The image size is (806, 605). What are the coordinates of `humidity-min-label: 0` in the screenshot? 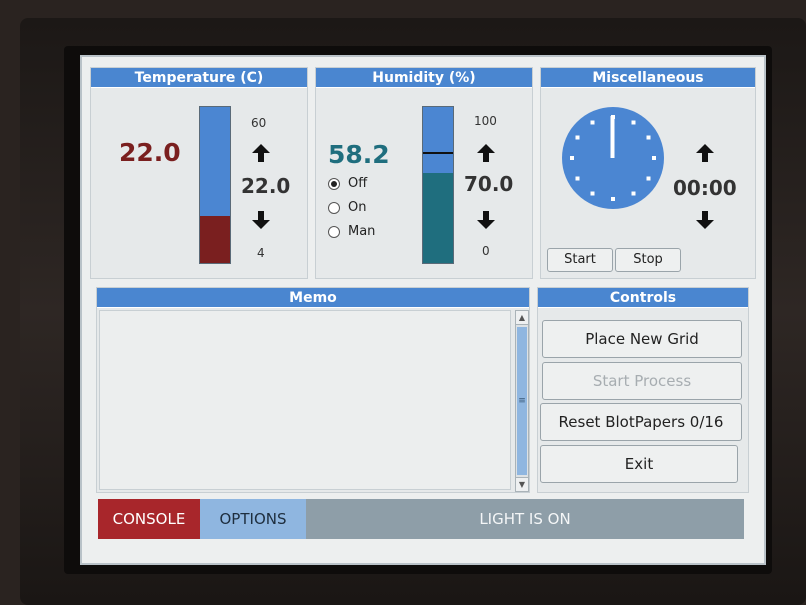 It's located at (486, 251).